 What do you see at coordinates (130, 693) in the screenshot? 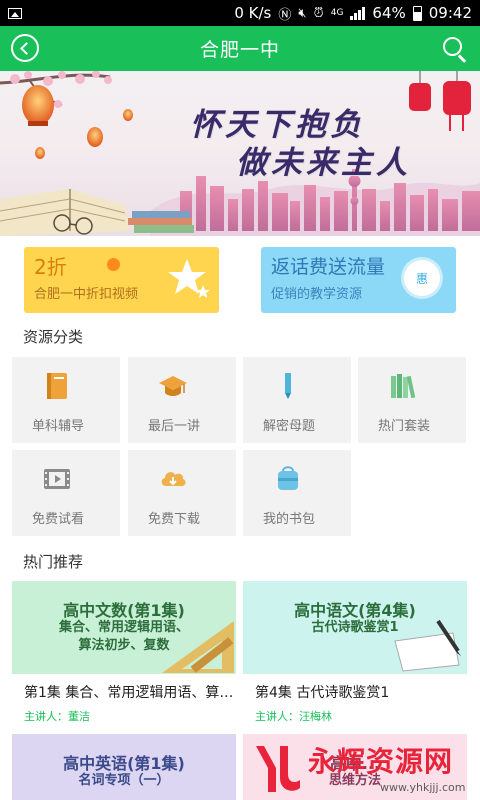
I see `course-title: 第1集 集合、常用逻辑用语、算法初步、复数` at bounding box center [130, 693].